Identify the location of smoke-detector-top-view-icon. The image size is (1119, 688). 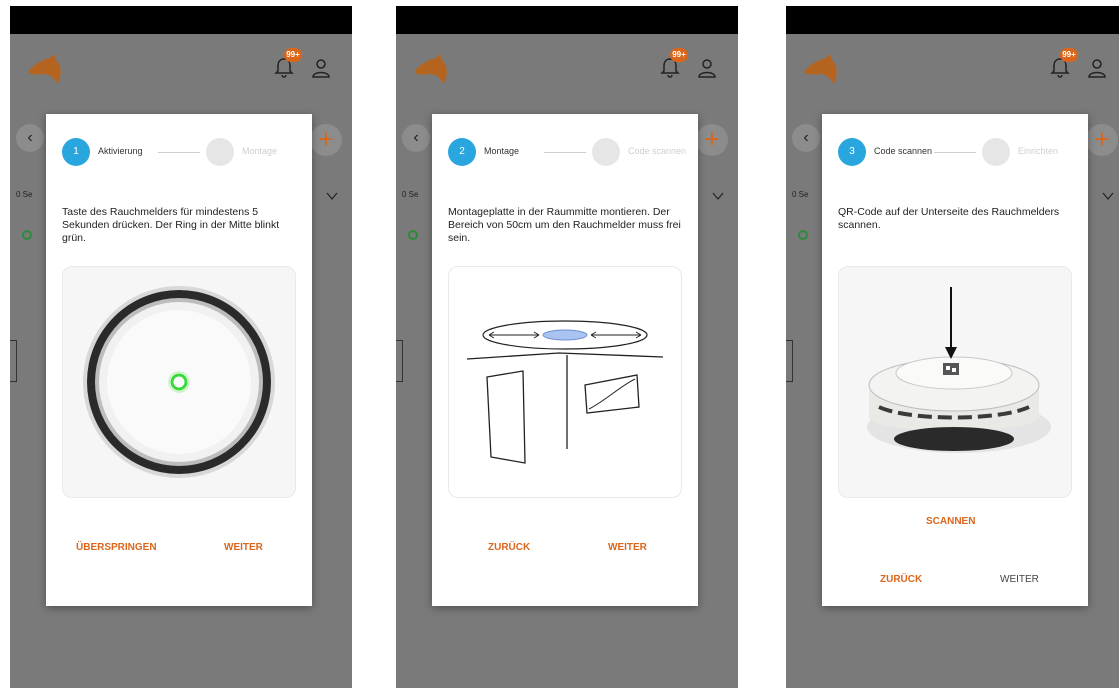
(179, 382).